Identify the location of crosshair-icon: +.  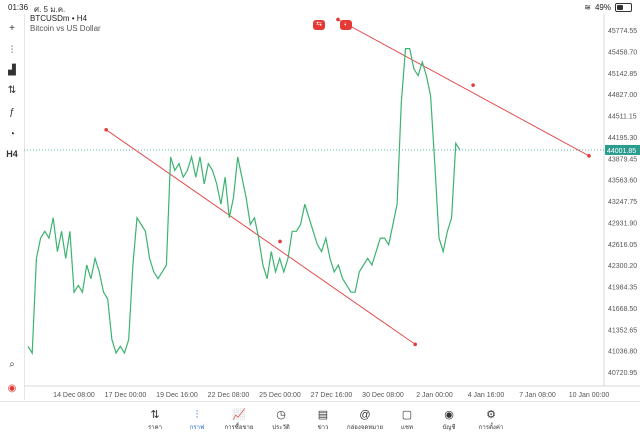
(12, 28).